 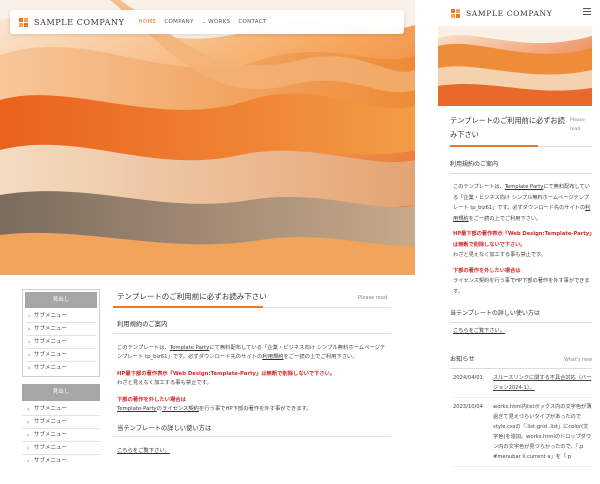 What do you see at coordinates (255, 409) in the screenshot?
I see `text-span: を行う事でHP下部の著作を外す事ができます。` at bounding box center [255, 409].